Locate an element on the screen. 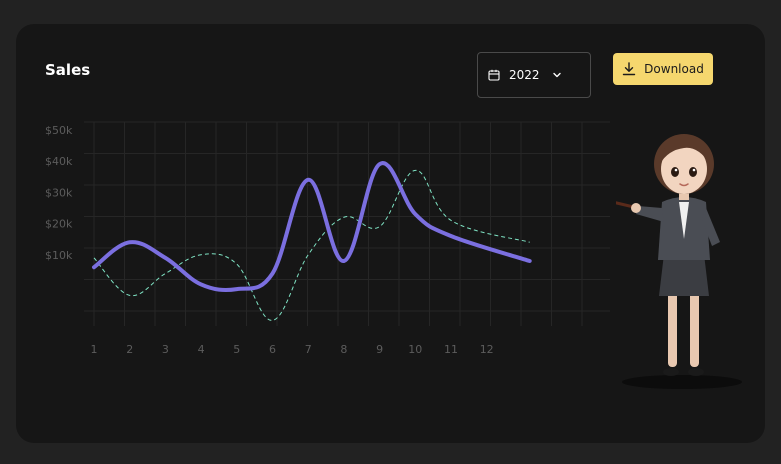  x-tick-label: 6 is located at coordinates (272, 349).